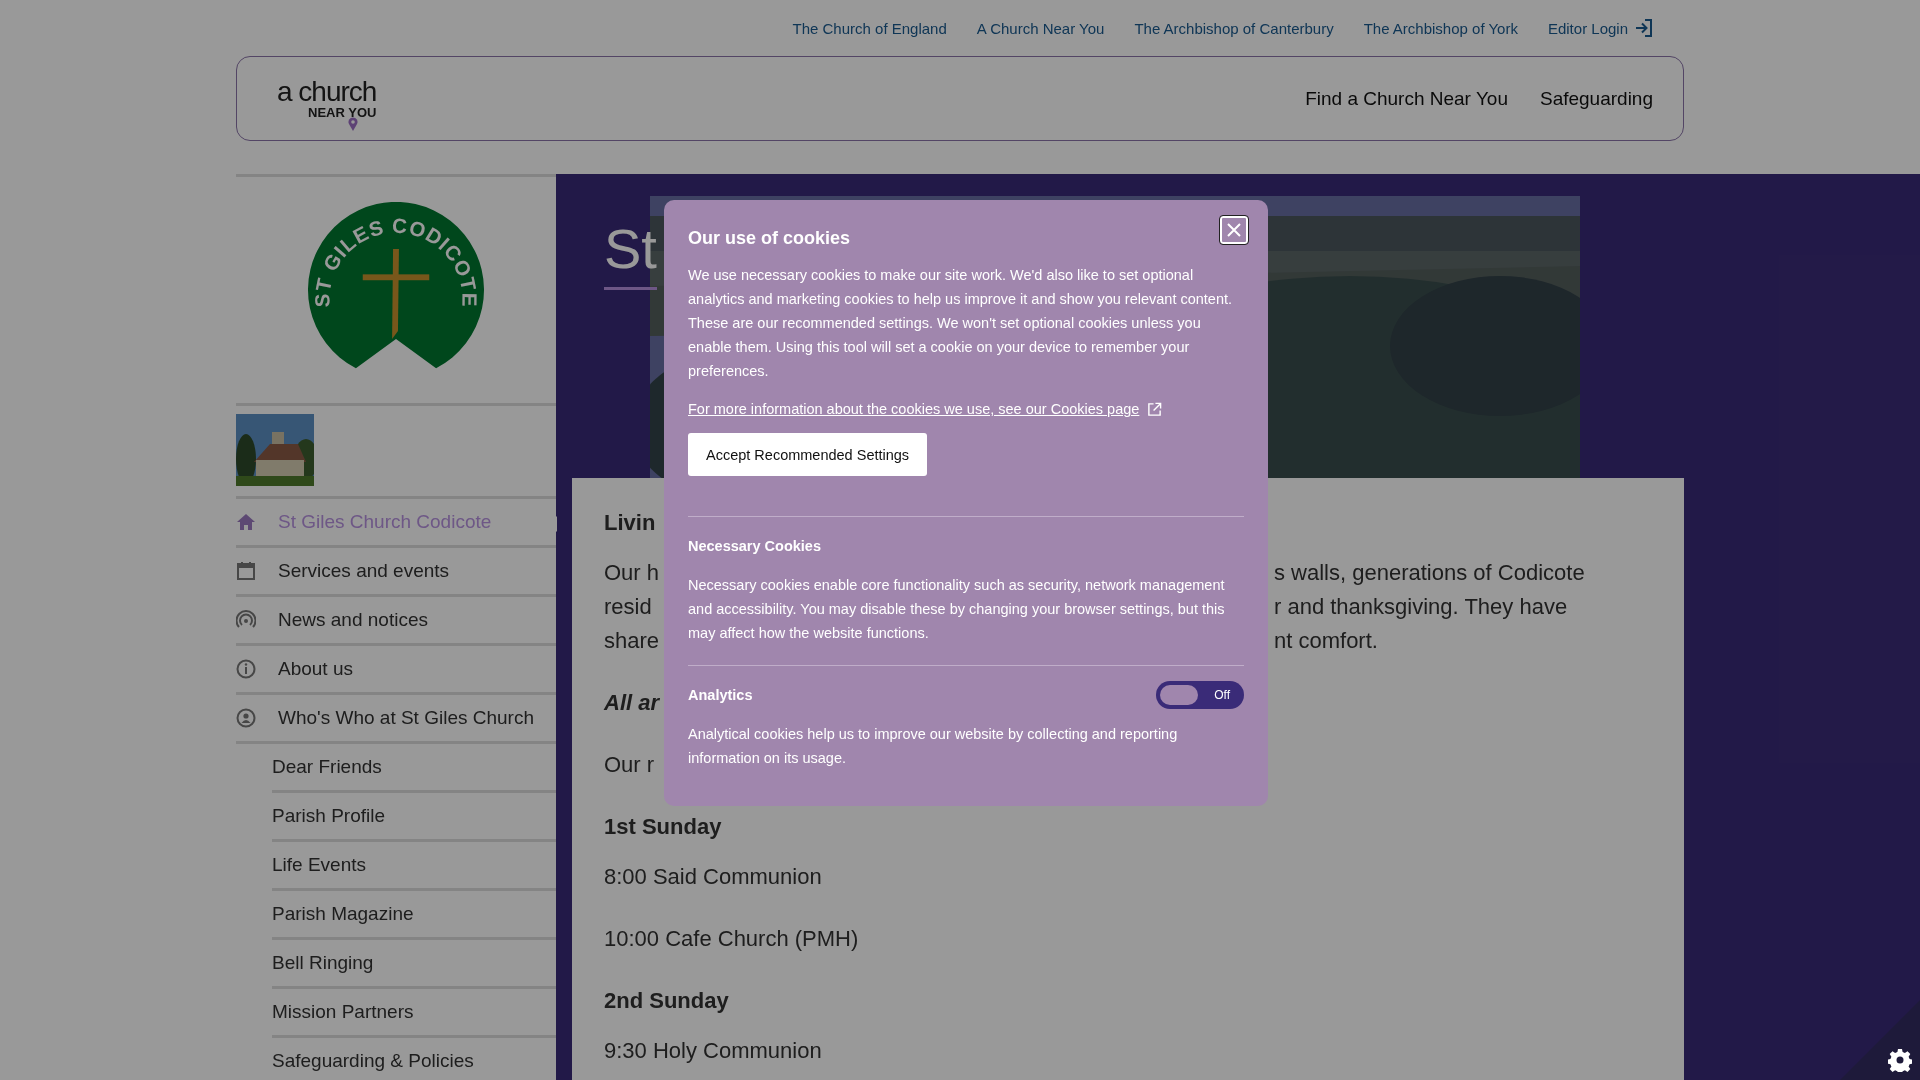 Image resolution: width=1920 pixels, height=1080 pixels. I want to click on section-title: Necessary Cookies, so click(754, 546).